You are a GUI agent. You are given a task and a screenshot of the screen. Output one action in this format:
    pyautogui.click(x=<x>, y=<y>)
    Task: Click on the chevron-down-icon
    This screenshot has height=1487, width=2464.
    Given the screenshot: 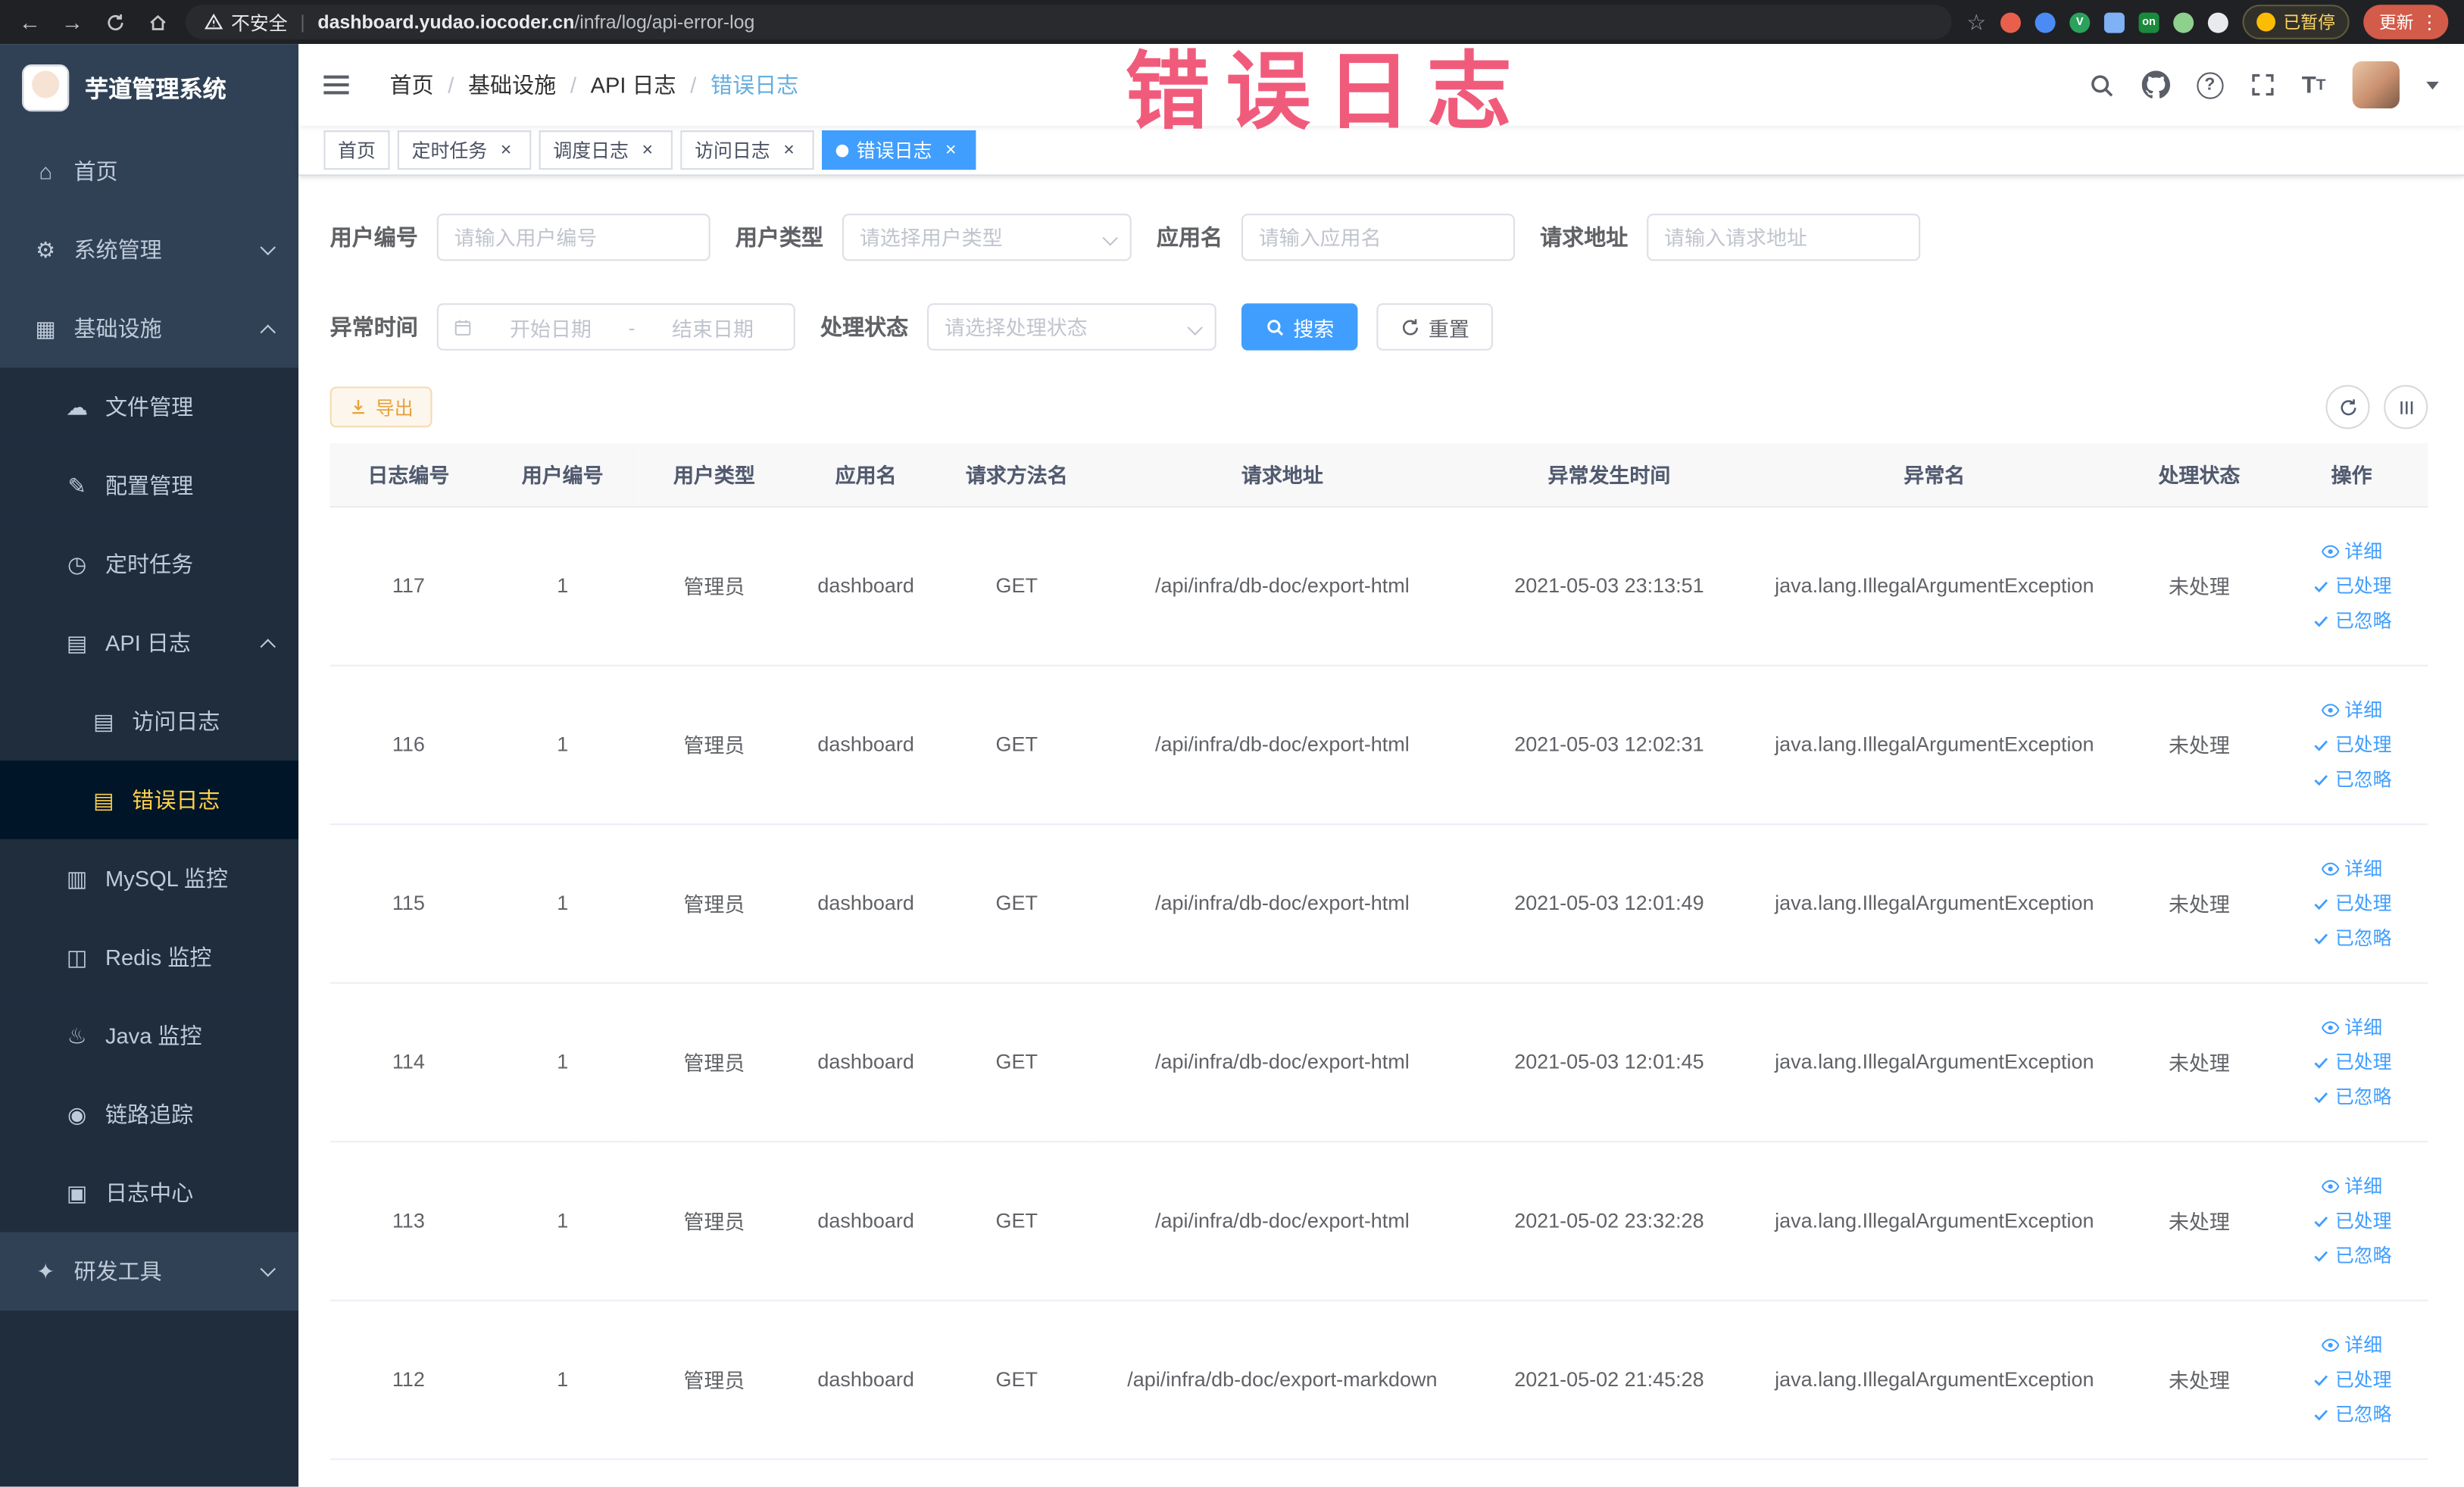 What is the action you would take?
    pyautogui.click(x=2432, y=84)
    